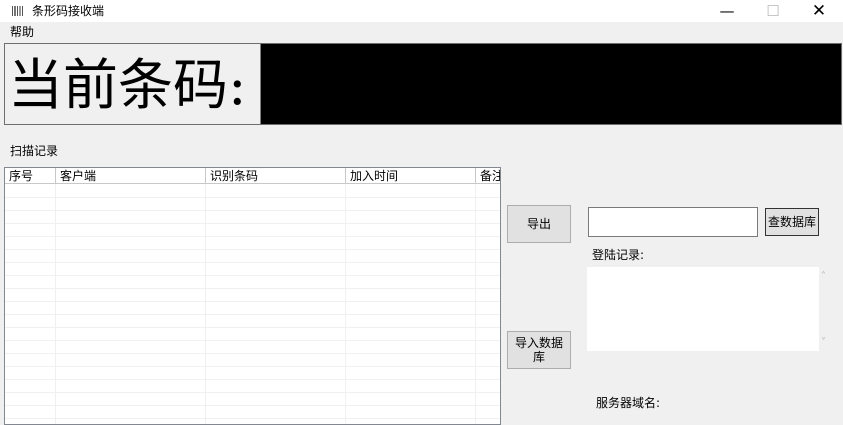 This screenshot has height=425, width=843. Describe the element at coordinates (823, 276) in the screenshot. I see `chevron-up-icon: ˄` at that location.